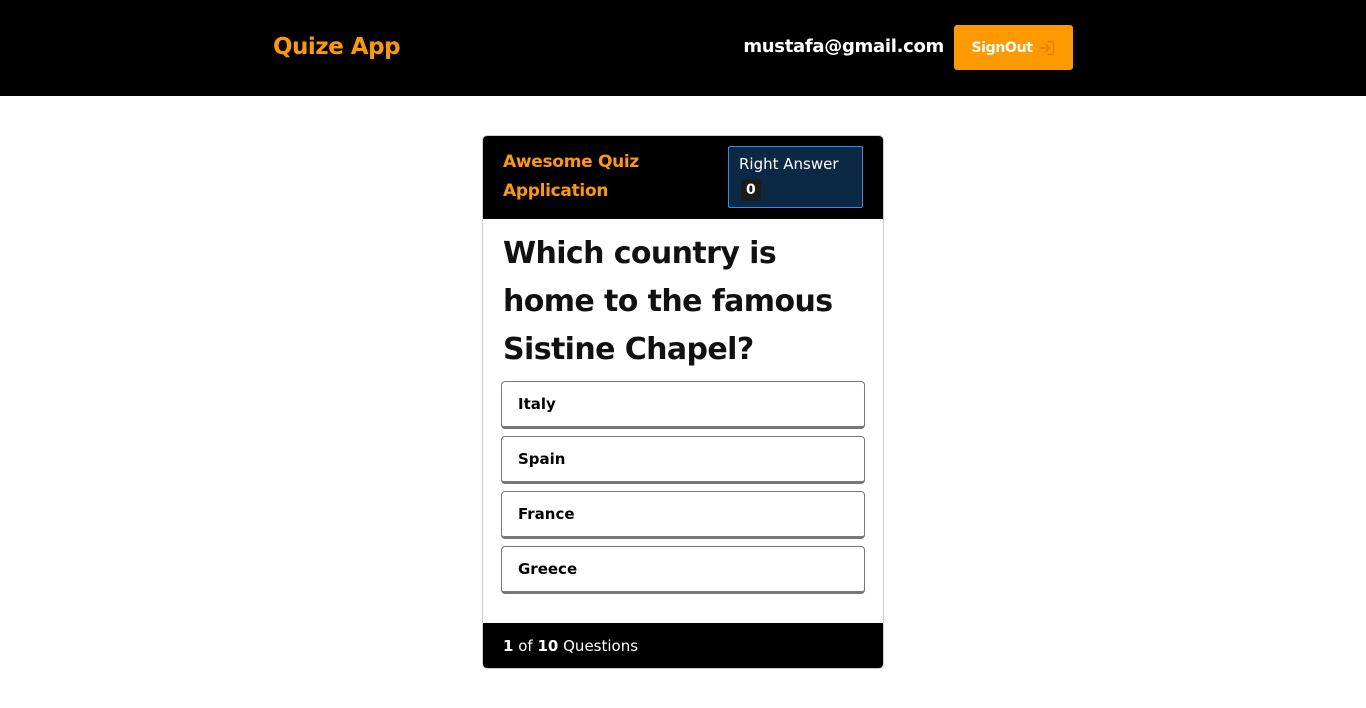 Image resolution: width=1366 pixels, height=708 pixels. Describe the element at coordinates (1047, 48) in the screenshot. I see `sign-in-arrow-icon` at that location.